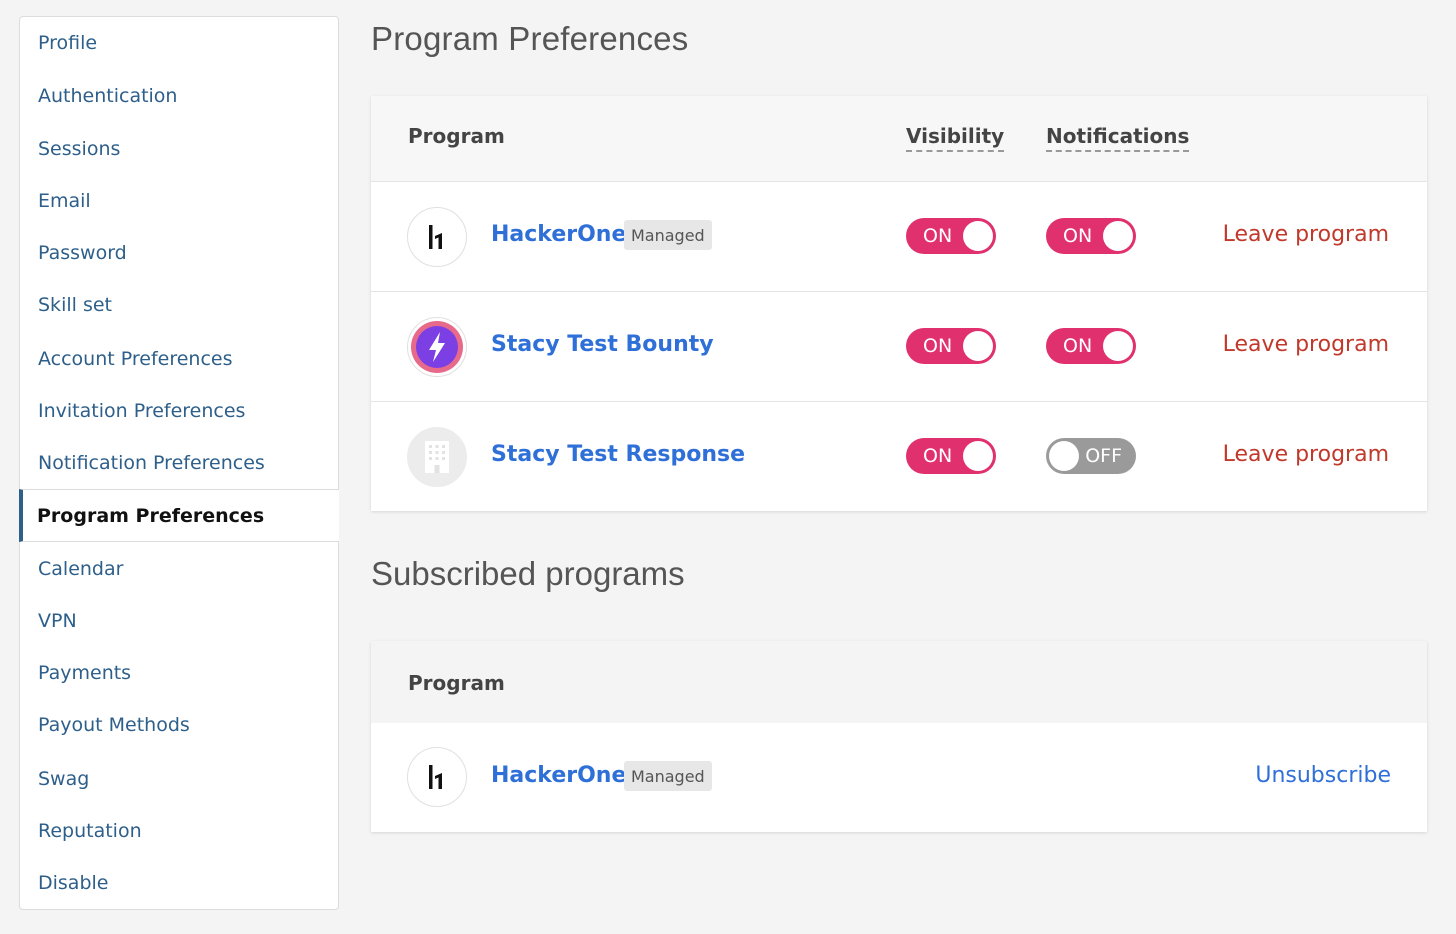 The image size is (1456, 934). Describe the element at coordinates (179, 831) in the screenshot. I see `sidebar-item-reputation: Reputation` at that location.